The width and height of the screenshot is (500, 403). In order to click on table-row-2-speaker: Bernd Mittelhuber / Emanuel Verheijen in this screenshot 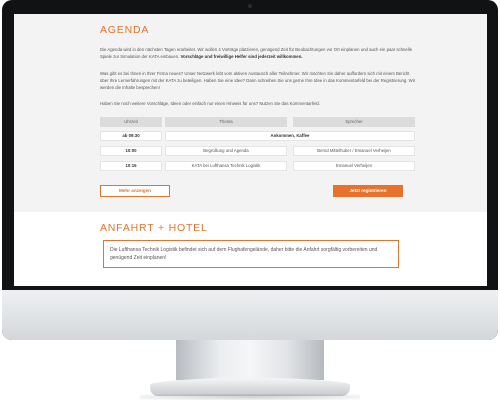, I will do `click(354, 151)`.